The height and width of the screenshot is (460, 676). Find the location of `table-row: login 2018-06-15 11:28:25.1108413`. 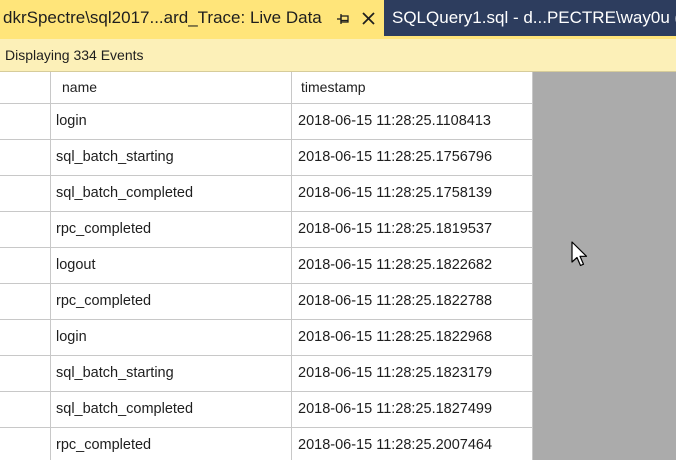

table-row: login 2018-06-15 11:28:25.1108413 is located at coordinates (266, 122).